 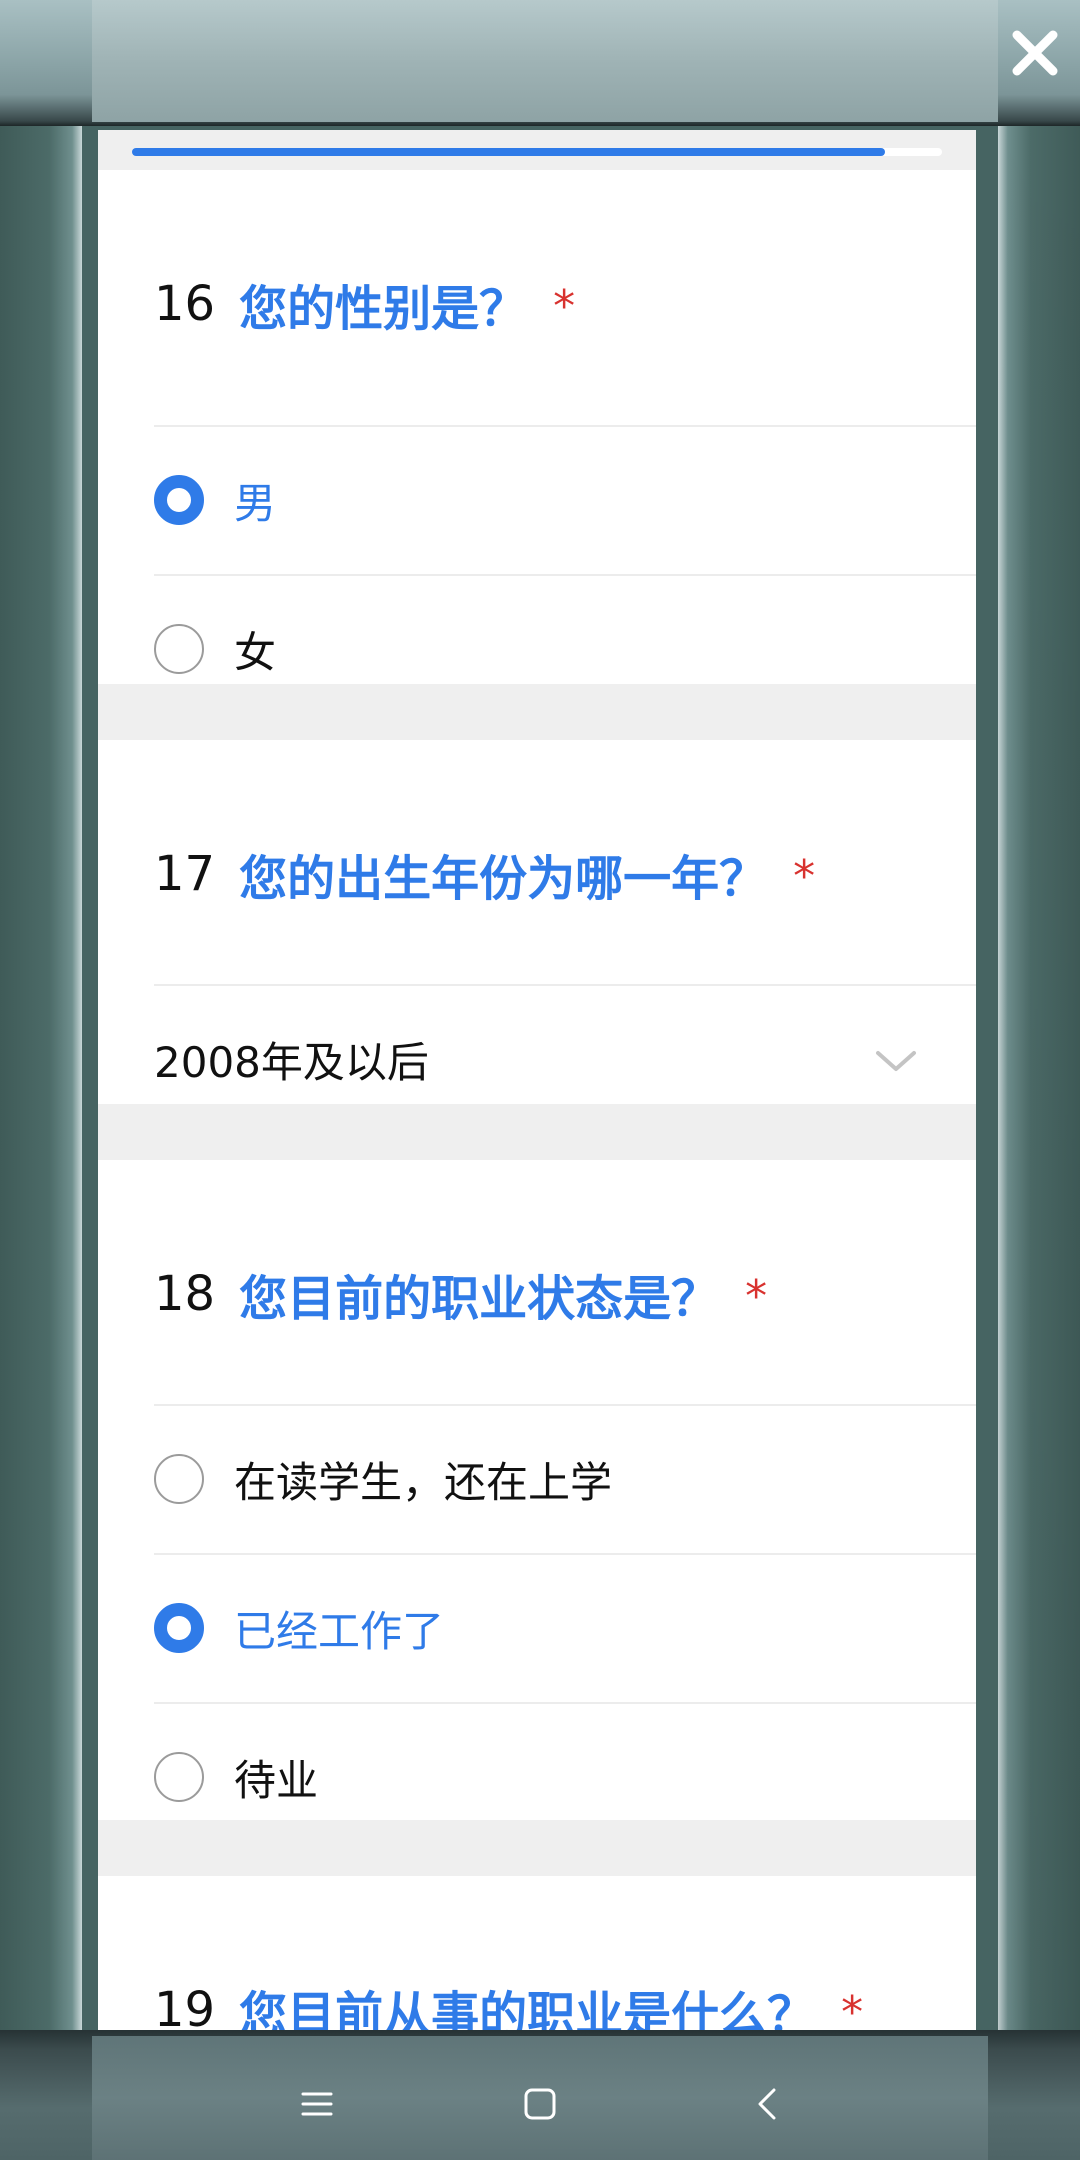 What do you see at coordinates (255, 652) in the screenshot?
I see `option-label: 女` at bounding box center [255, 652].